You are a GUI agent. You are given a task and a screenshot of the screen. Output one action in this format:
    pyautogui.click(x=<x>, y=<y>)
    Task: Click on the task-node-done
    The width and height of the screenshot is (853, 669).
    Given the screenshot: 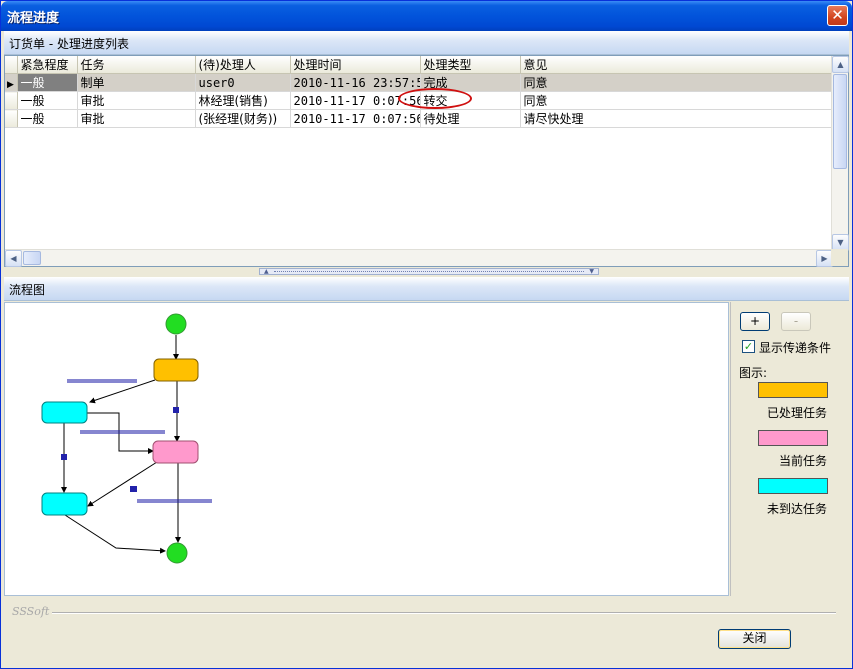 What is the action you would take?
    pyautogui.click(x=176, y=370)
    